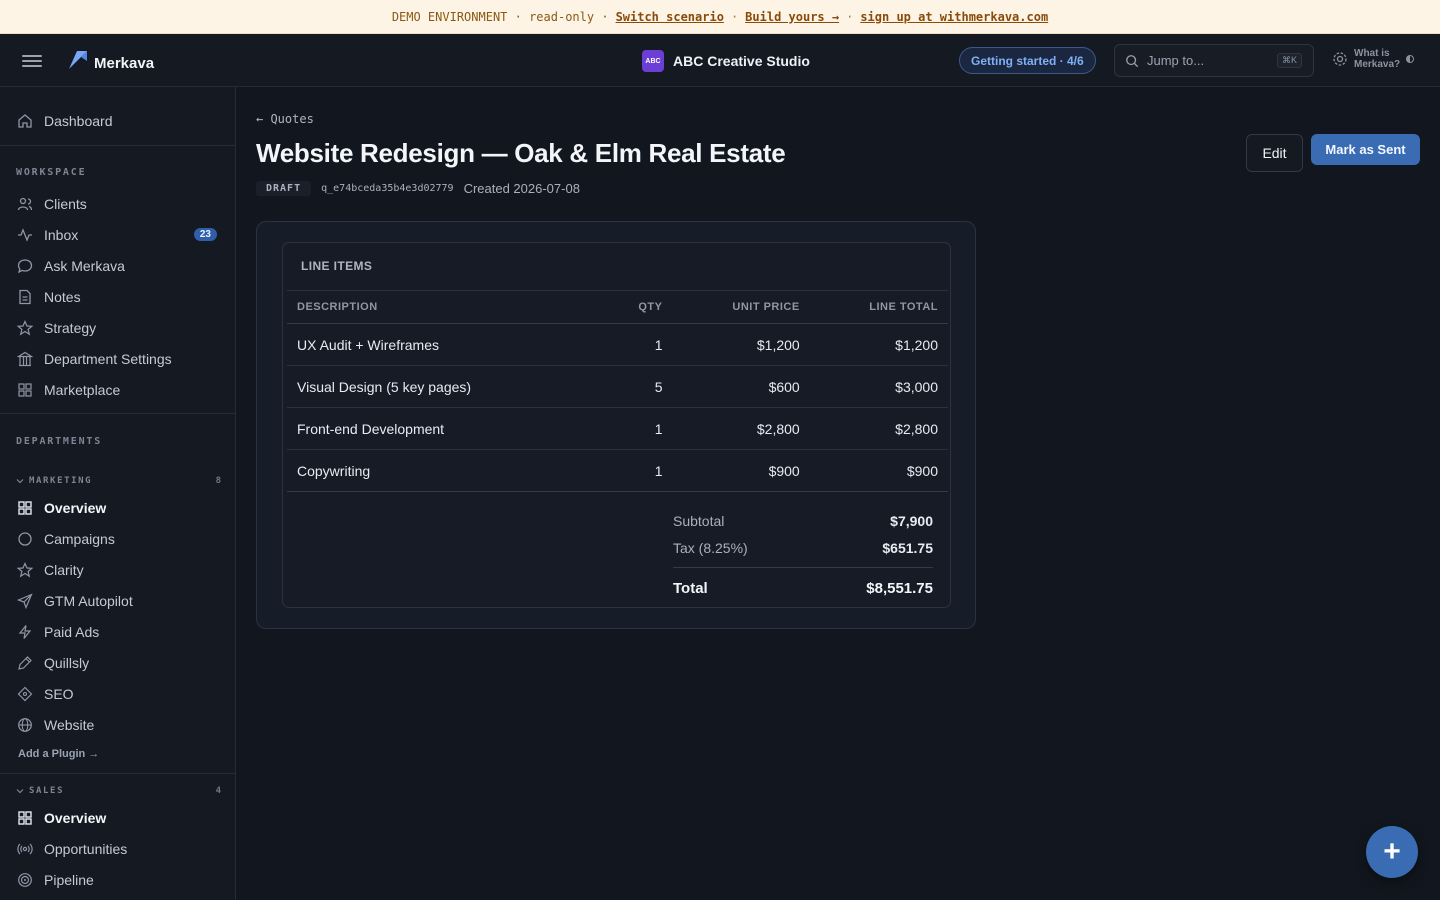  I want to click on activity-icon, so click(25, 235).